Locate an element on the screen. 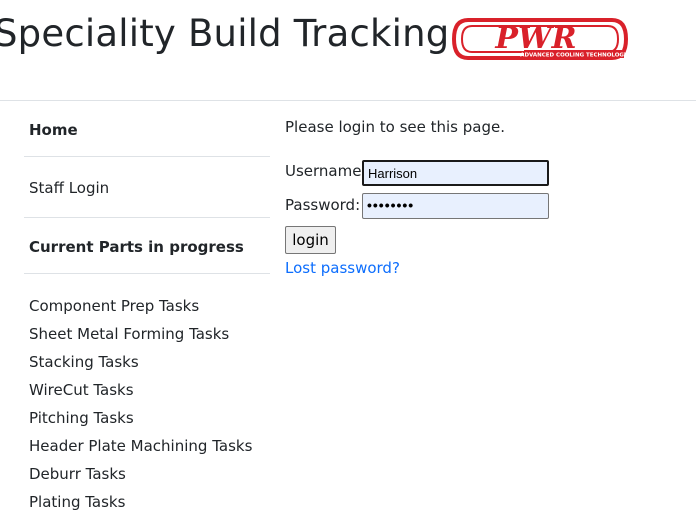  login-message: Please login to see this page. is located at coordinates (395, 127).